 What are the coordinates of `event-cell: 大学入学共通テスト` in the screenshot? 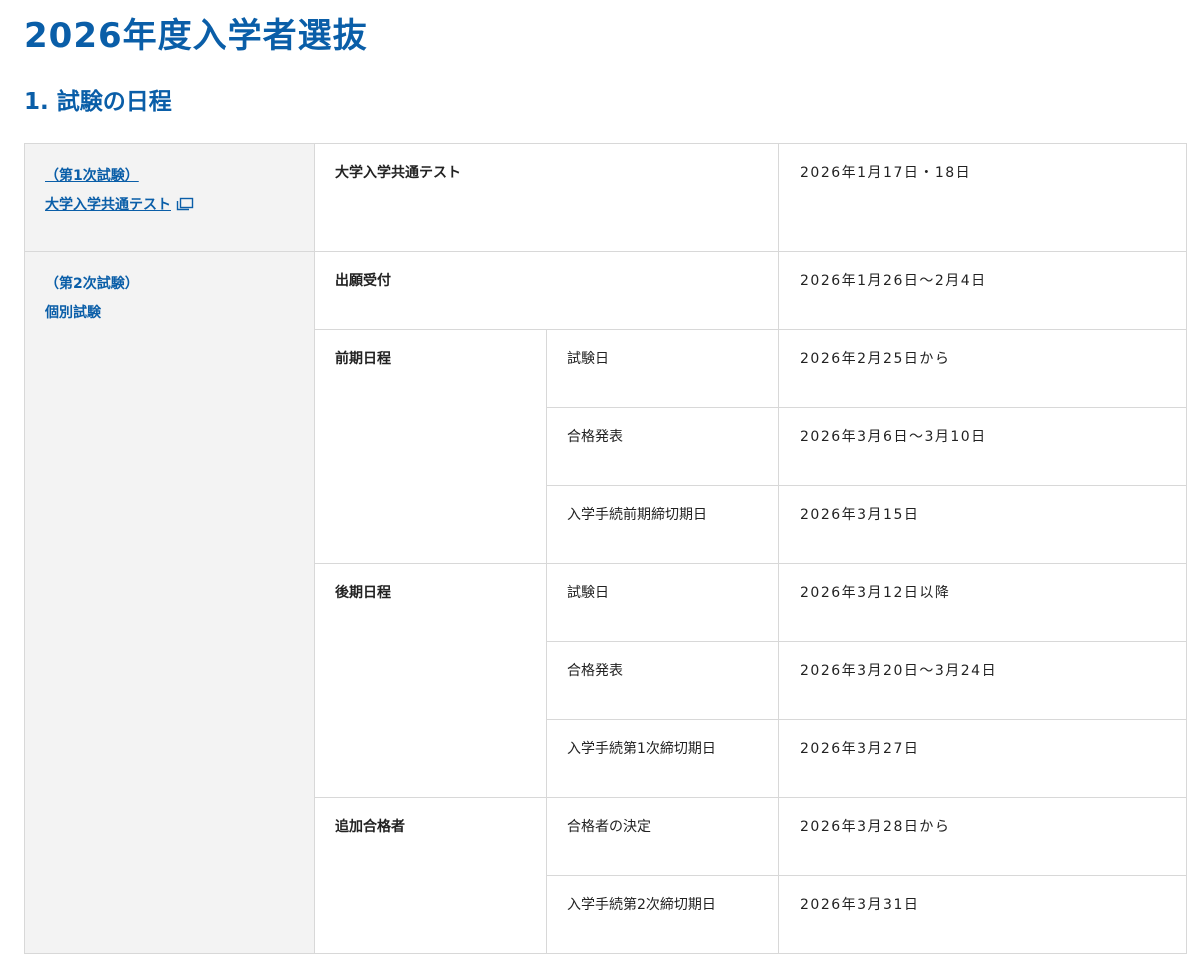 It's located at (546, 197).